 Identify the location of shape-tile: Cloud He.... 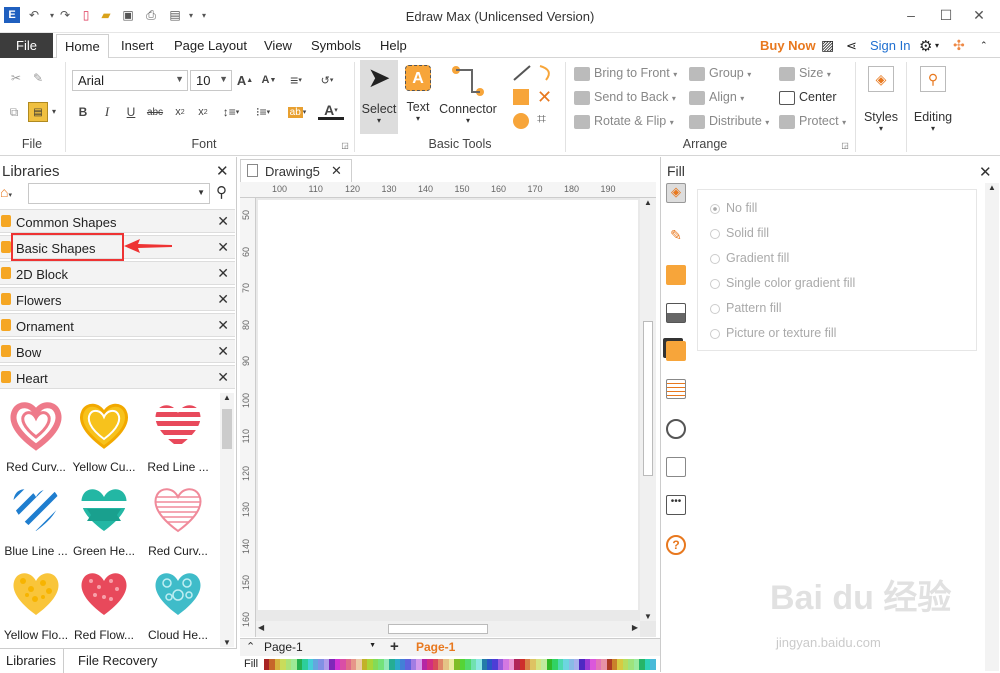
(178, 603).